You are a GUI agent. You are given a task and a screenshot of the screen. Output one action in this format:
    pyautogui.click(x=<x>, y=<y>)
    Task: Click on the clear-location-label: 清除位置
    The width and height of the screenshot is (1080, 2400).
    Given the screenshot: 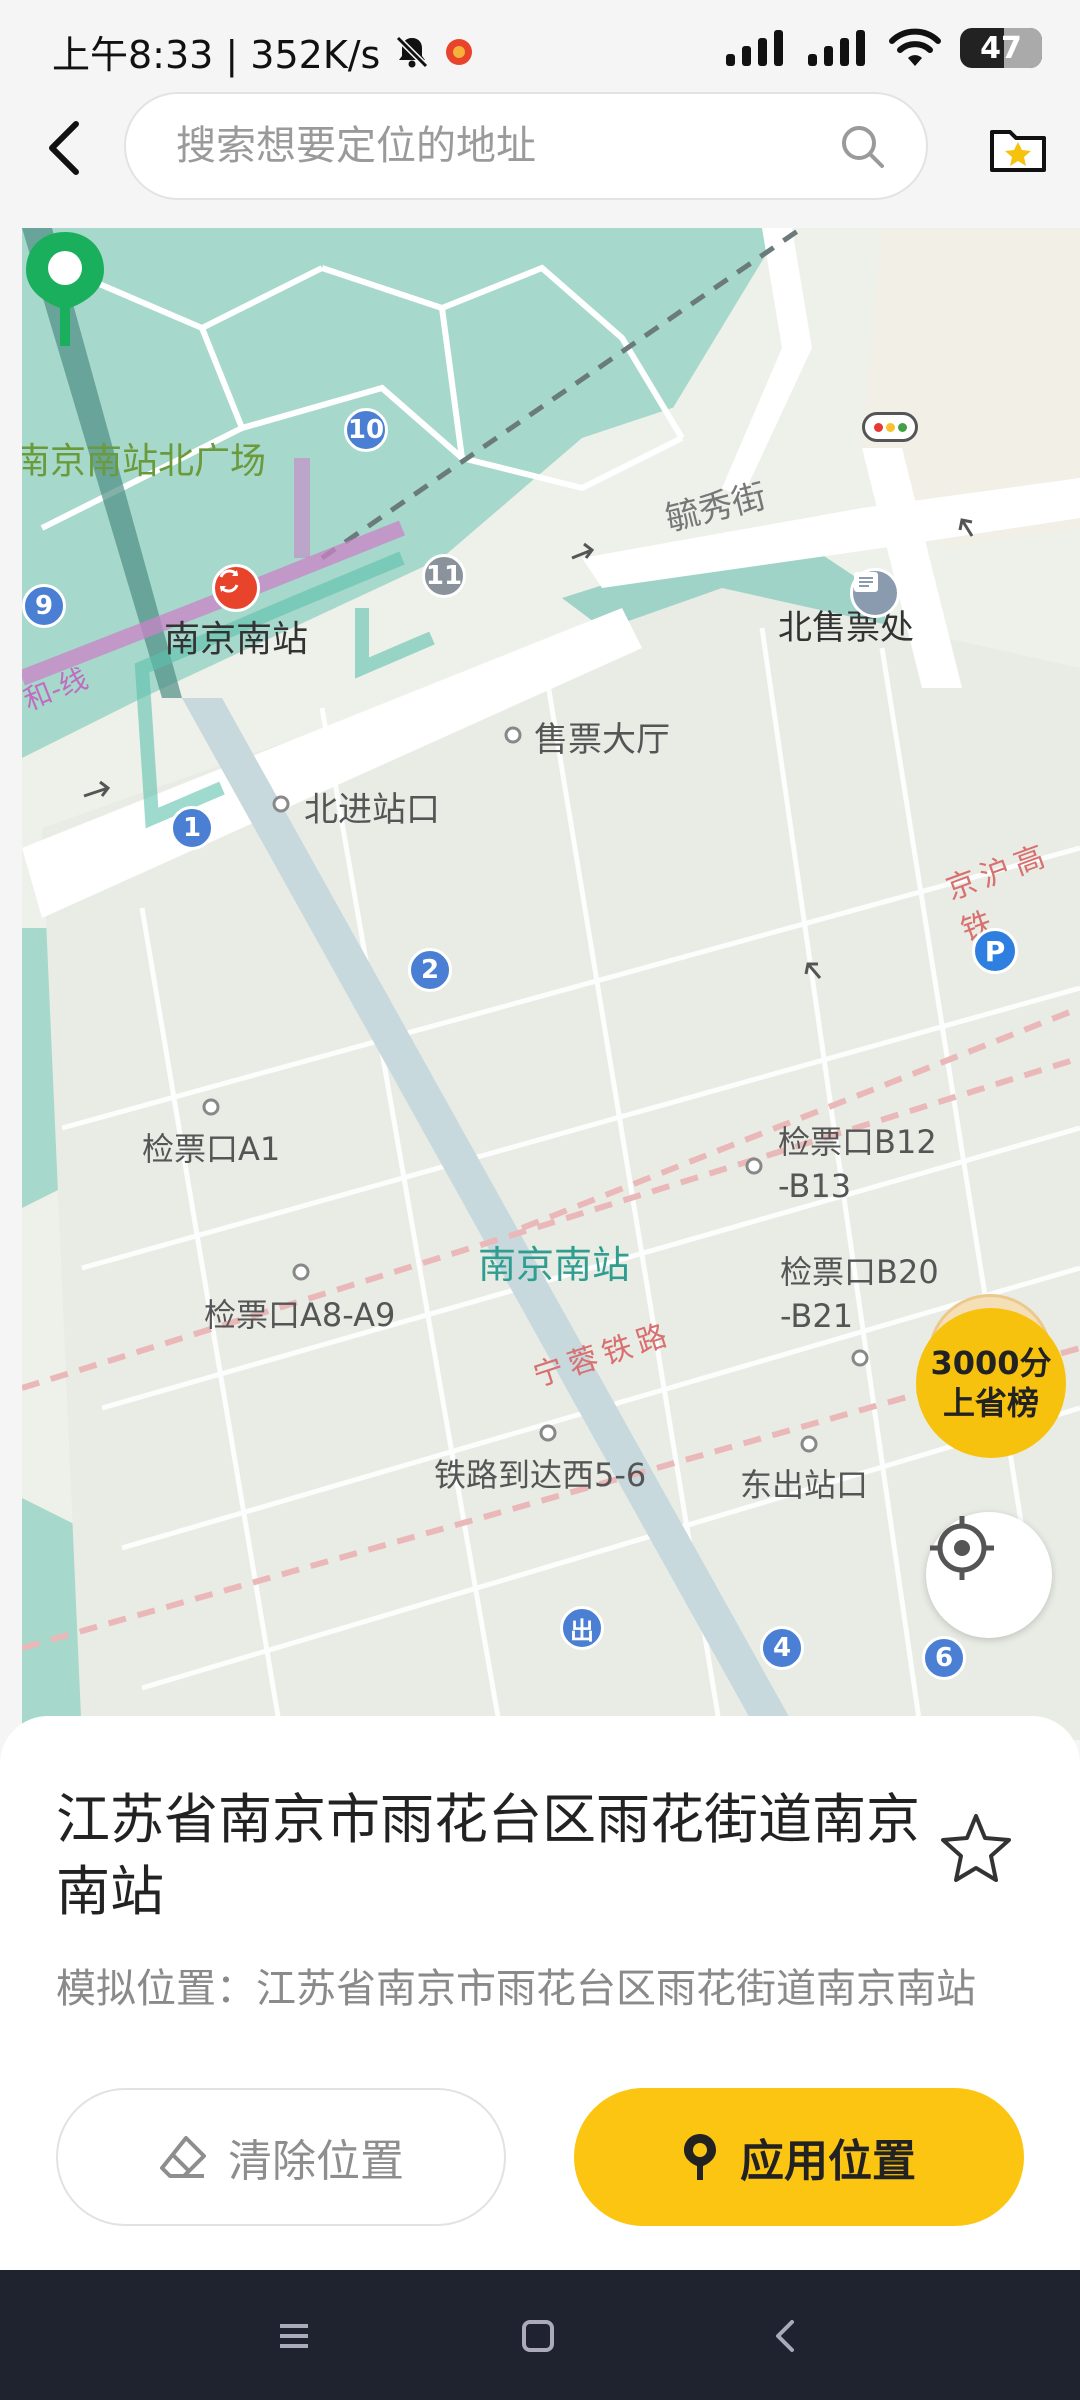 What is the action you would take?
    pyautogui.click(x=316, y=2161)
    